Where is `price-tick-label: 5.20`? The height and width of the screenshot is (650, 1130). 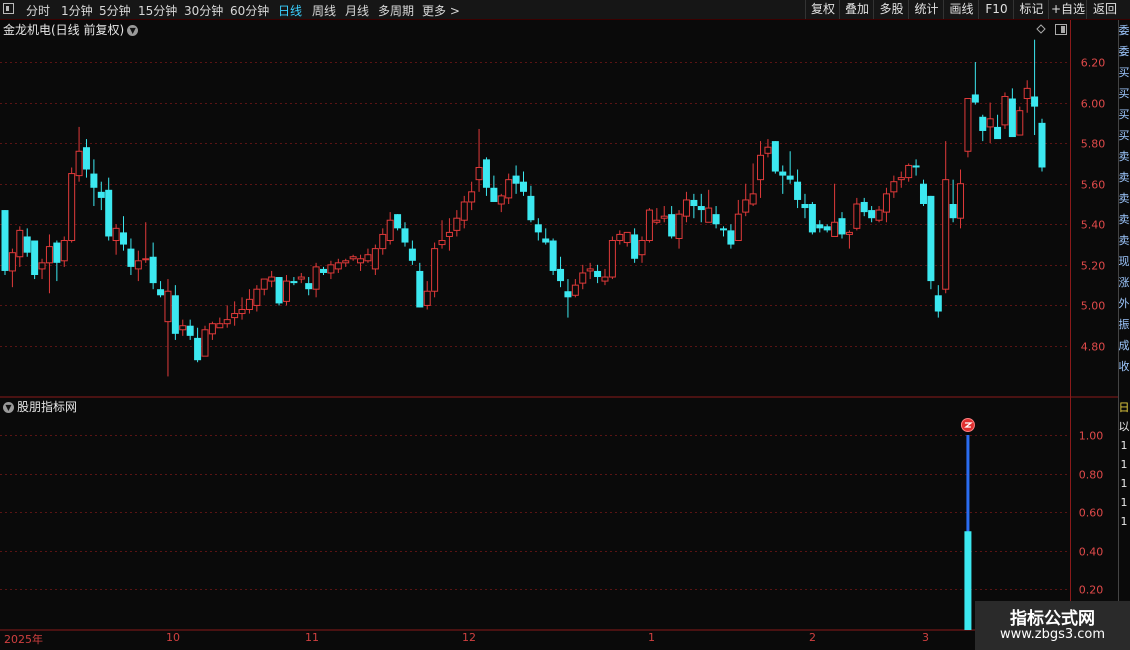
price-tick-label: 5.20 is located at coordinates (1093, 266).